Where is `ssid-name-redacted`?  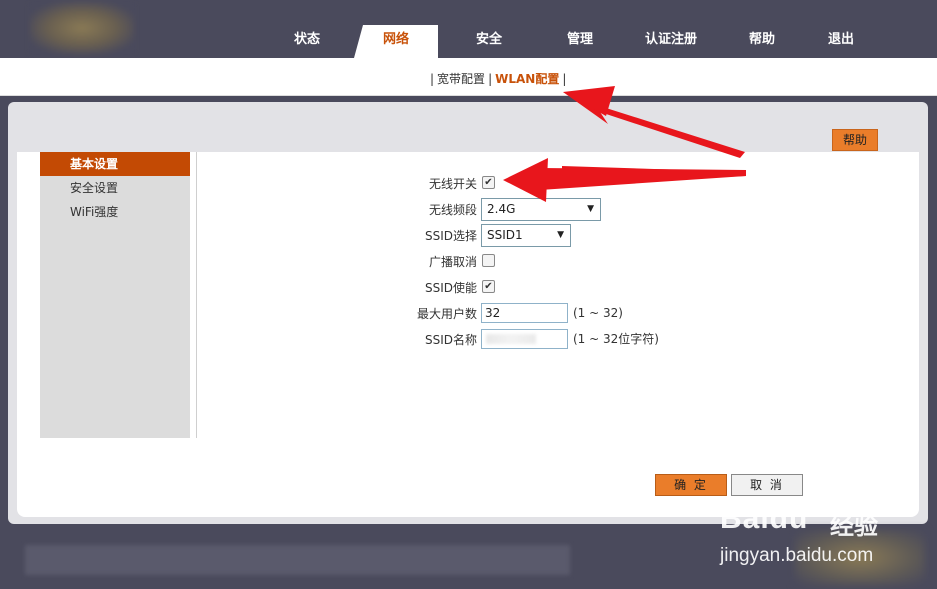 ssid-name-redacted is located at coordinates (511, 339).